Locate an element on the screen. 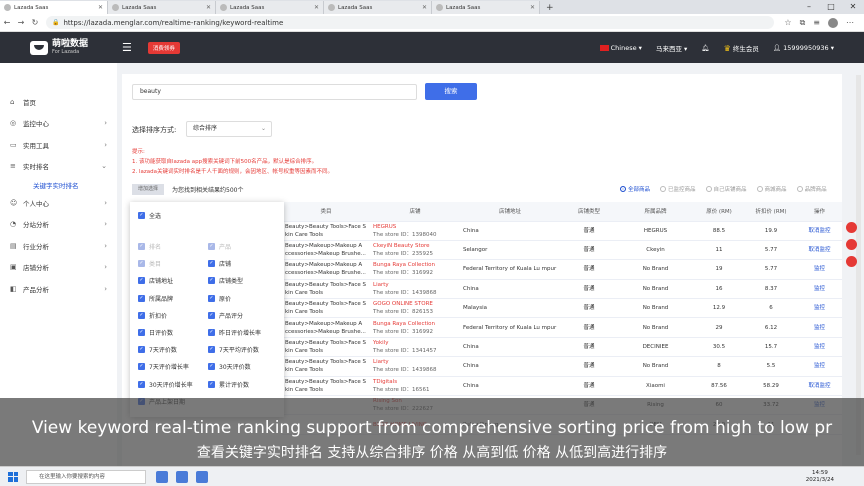  forward-icon: → is located at coordinates (21, 22).